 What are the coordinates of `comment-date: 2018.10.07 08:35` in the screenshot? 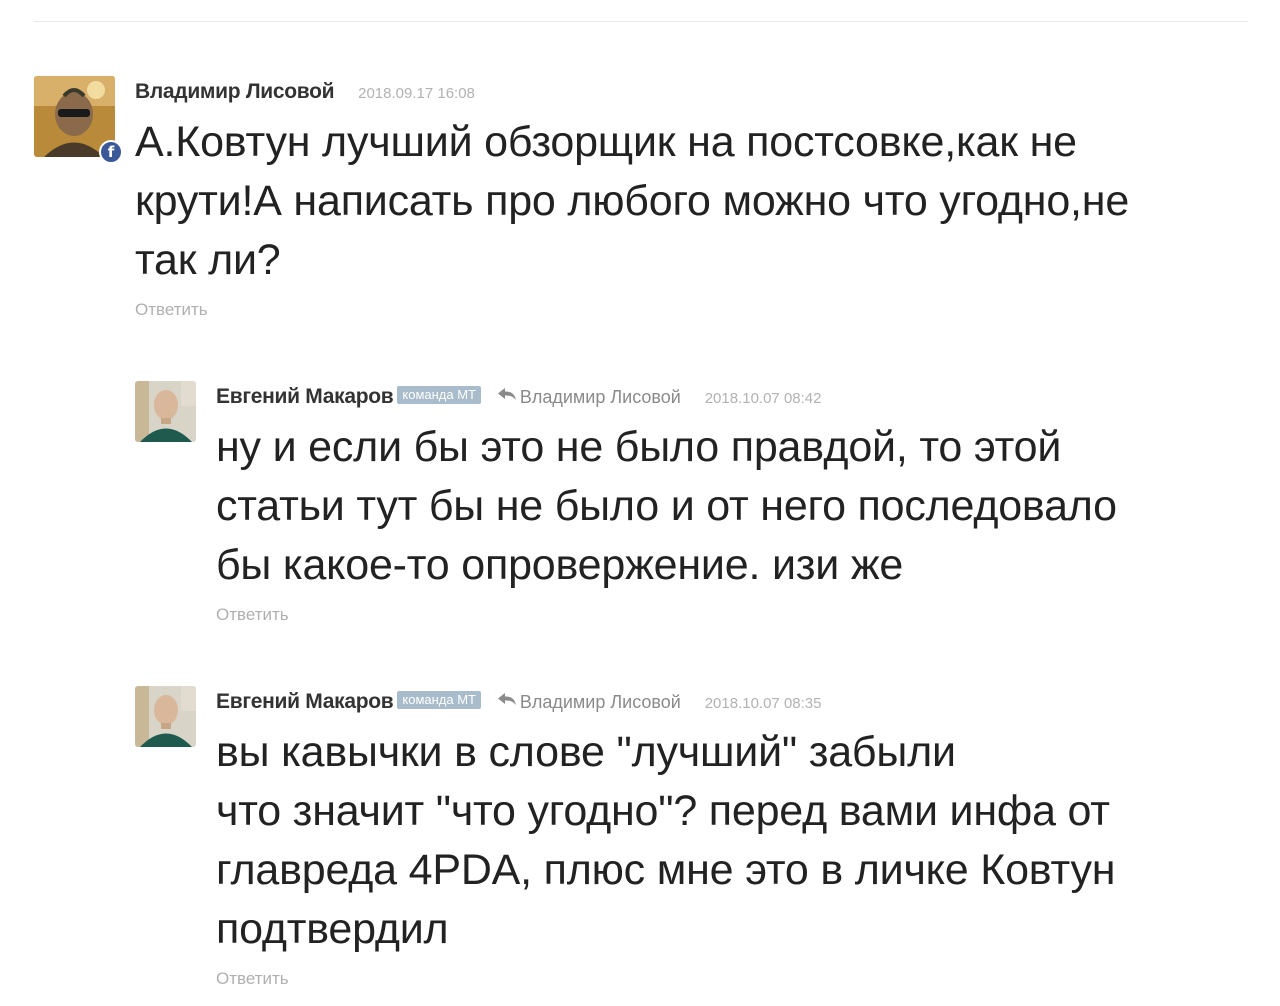 It's located at (763, 703).